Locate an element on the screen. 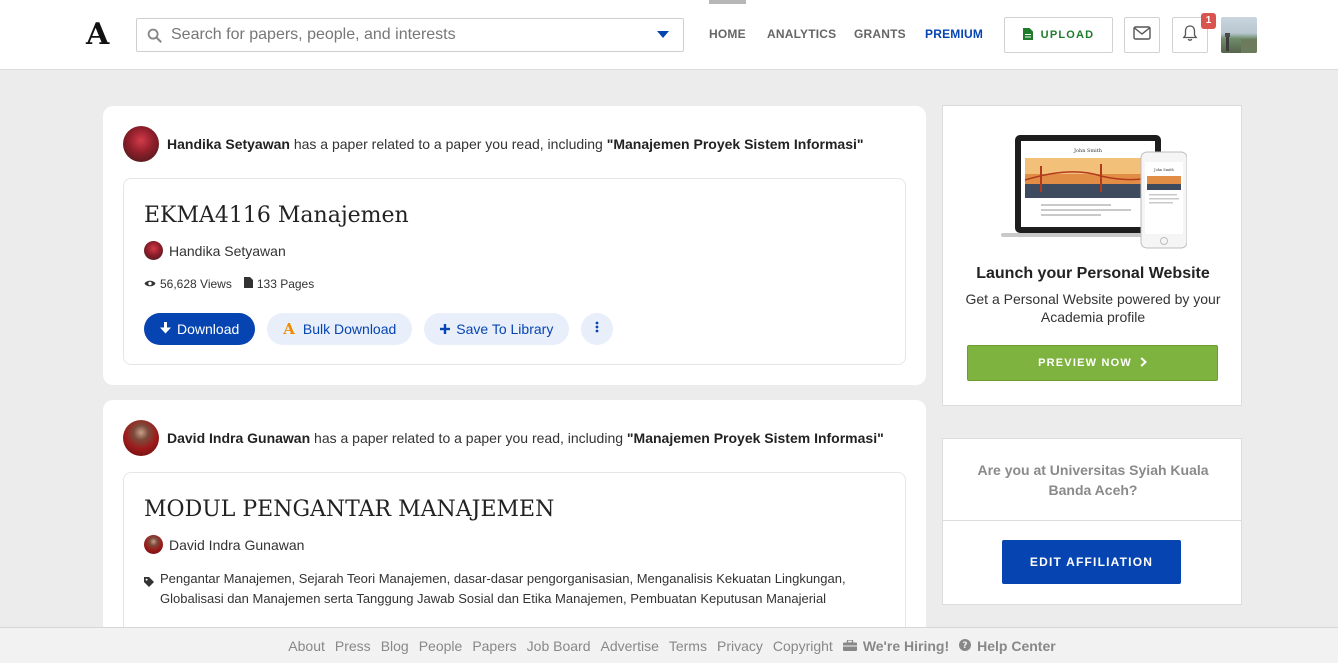  upload-button: UPLOAD is located at coordinates (1058, 35).